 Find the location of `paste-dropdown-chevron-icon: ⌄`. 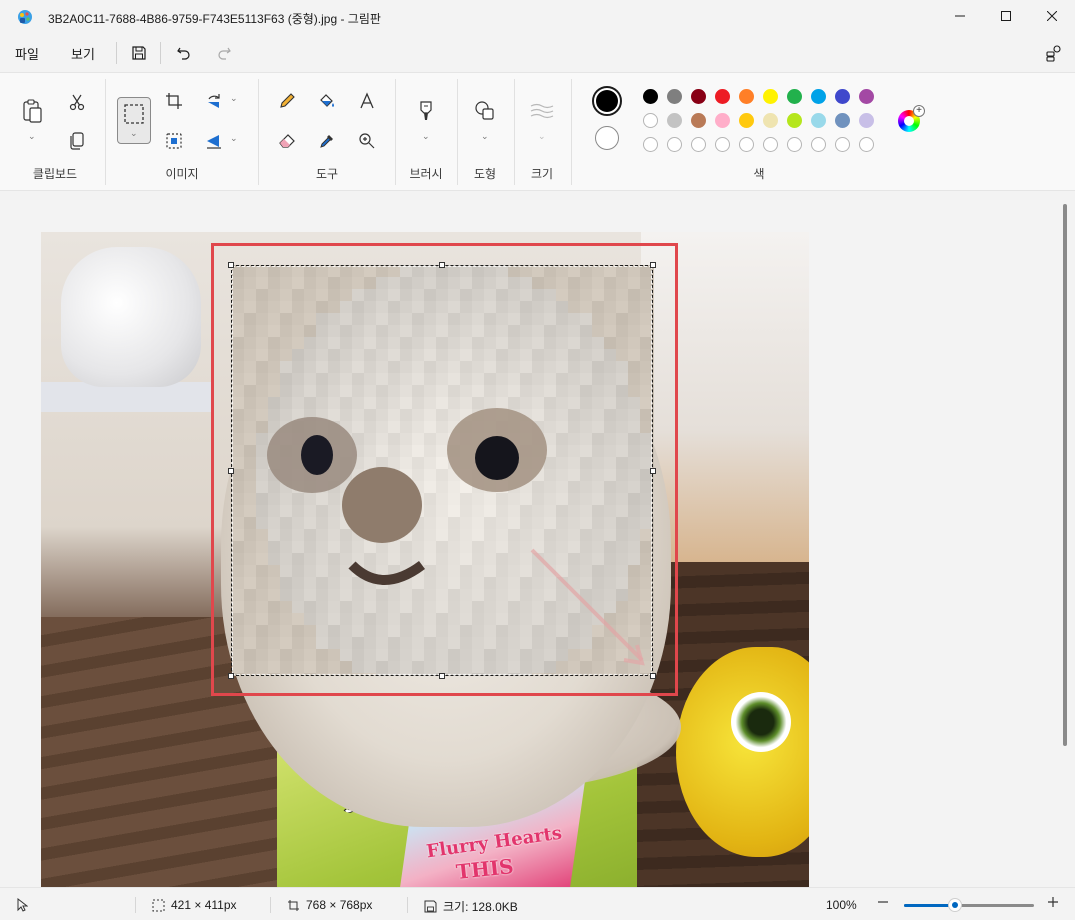

paste-dropdown-chevron-icon: ⌄ is located at coordinates (32, 136).